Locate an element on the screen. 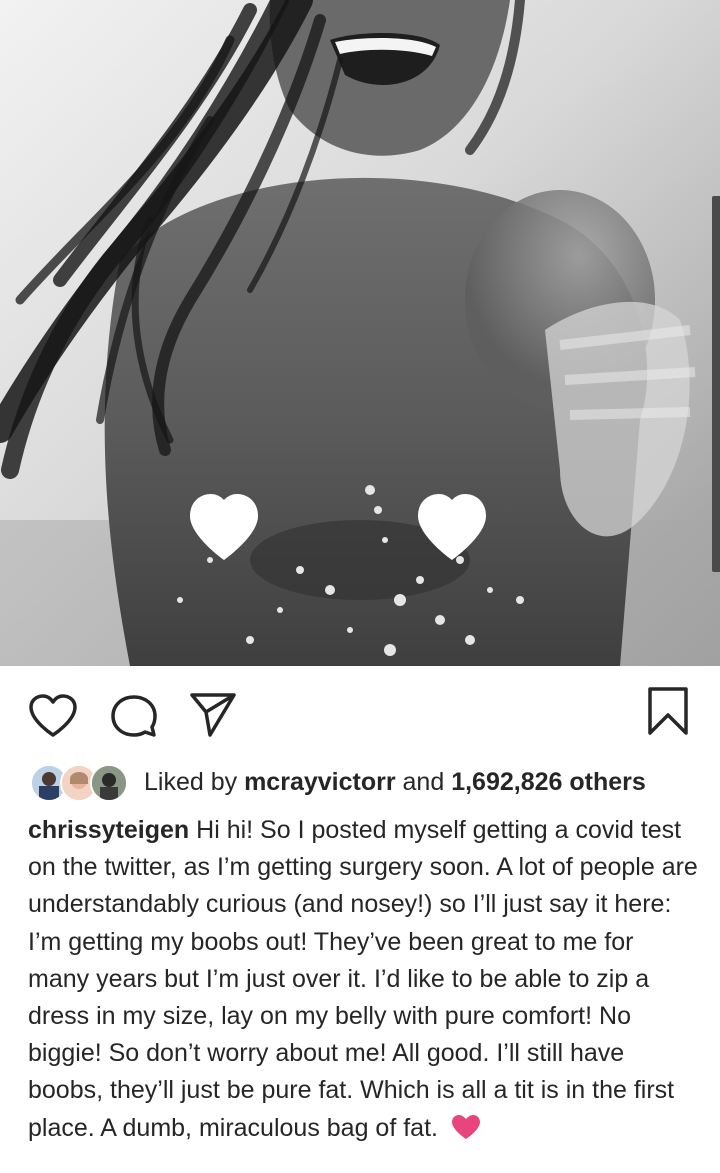 This screenshot has width=720, height=1173. avatar is located at coordinates (109, 783).